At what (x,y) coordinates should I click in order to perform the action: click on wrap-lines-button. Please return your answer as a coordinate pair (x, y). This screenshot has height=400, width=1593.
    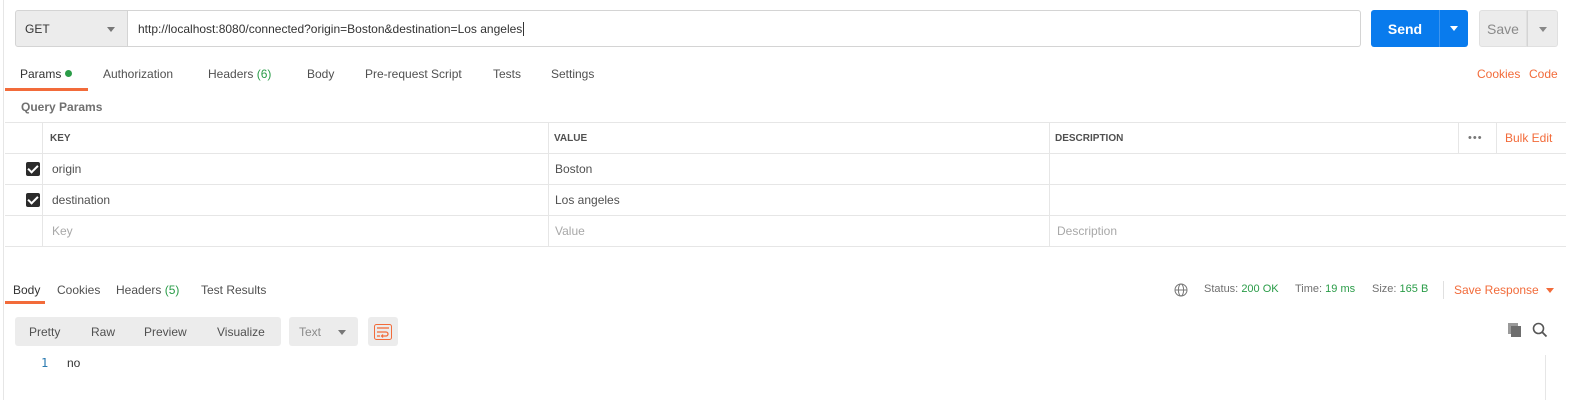
    Looking at the image, I should click on (383, 331).